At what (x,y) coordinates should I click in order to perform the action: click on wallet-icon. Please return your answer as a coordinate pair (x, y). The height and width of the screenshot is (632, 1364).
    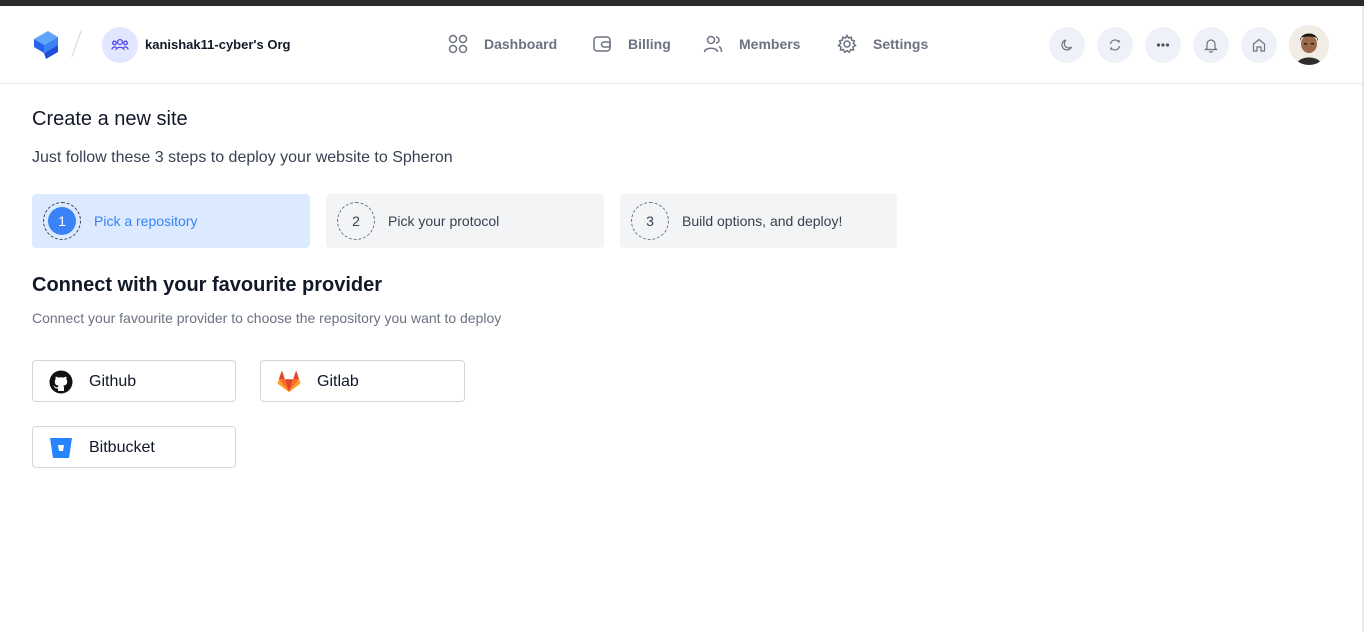
    Looking at the image, I should click on (602, 44).